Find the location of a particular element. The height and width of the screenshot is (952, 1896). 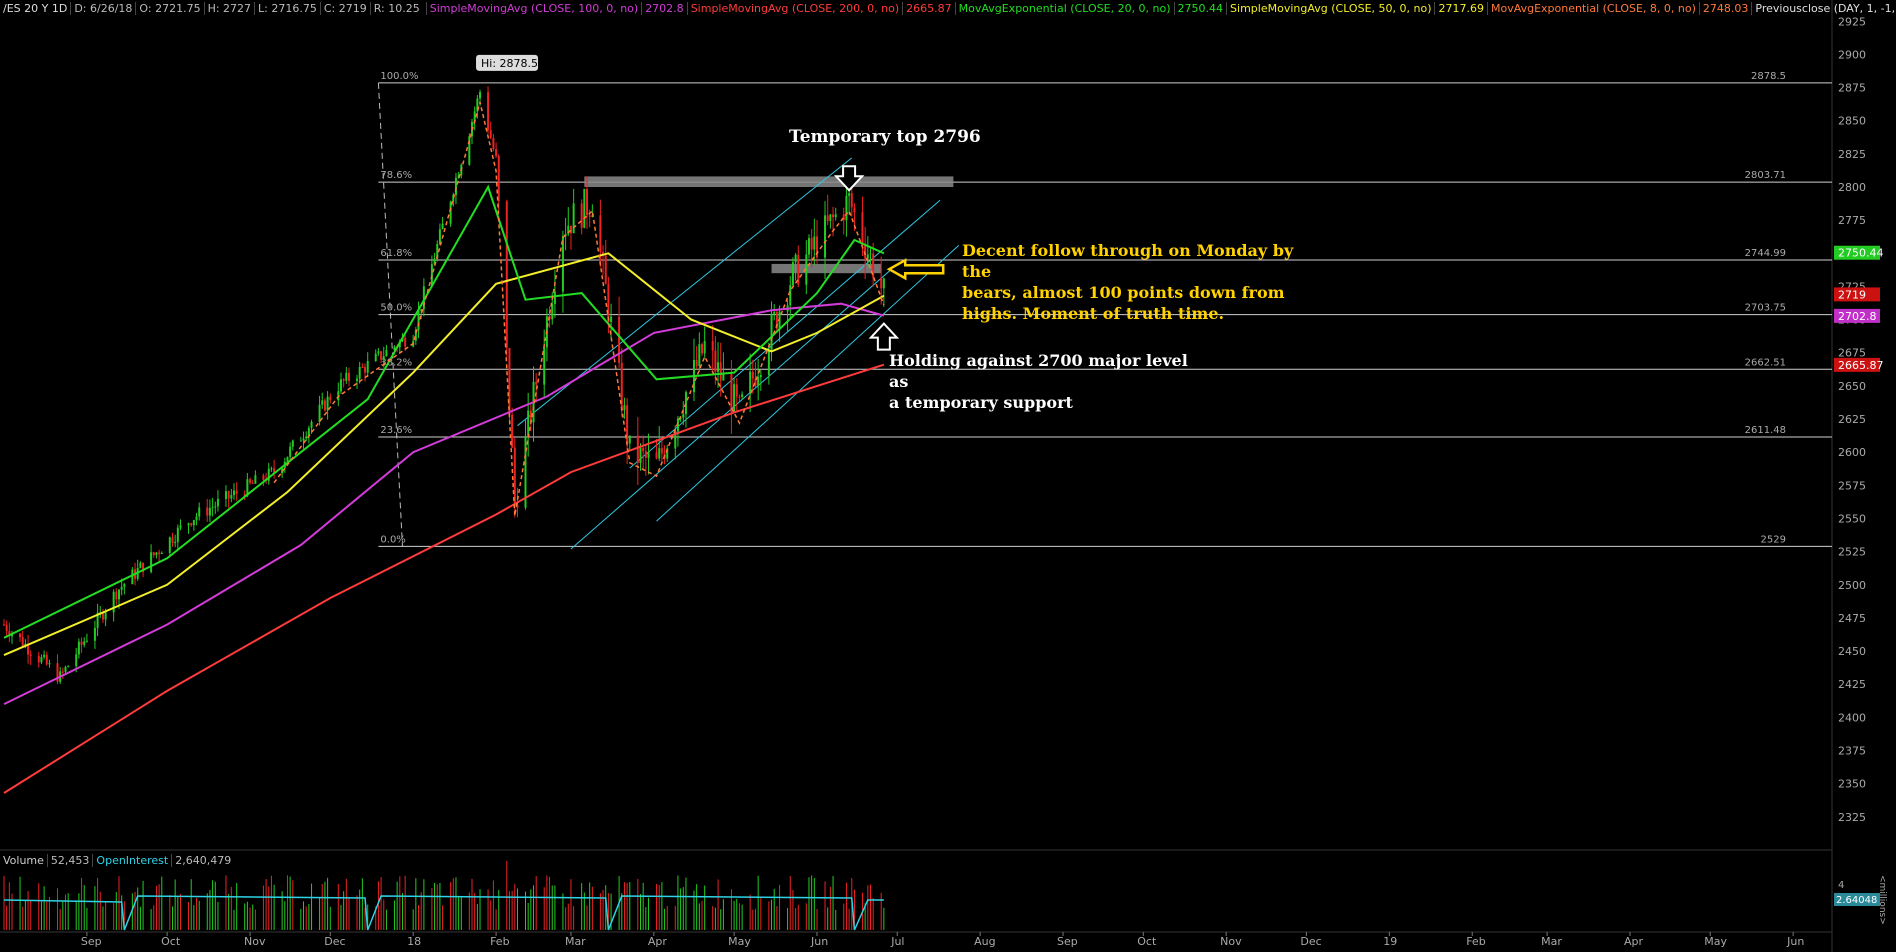

y-tick-label: 2800 is located at coordinates (1852, 187).